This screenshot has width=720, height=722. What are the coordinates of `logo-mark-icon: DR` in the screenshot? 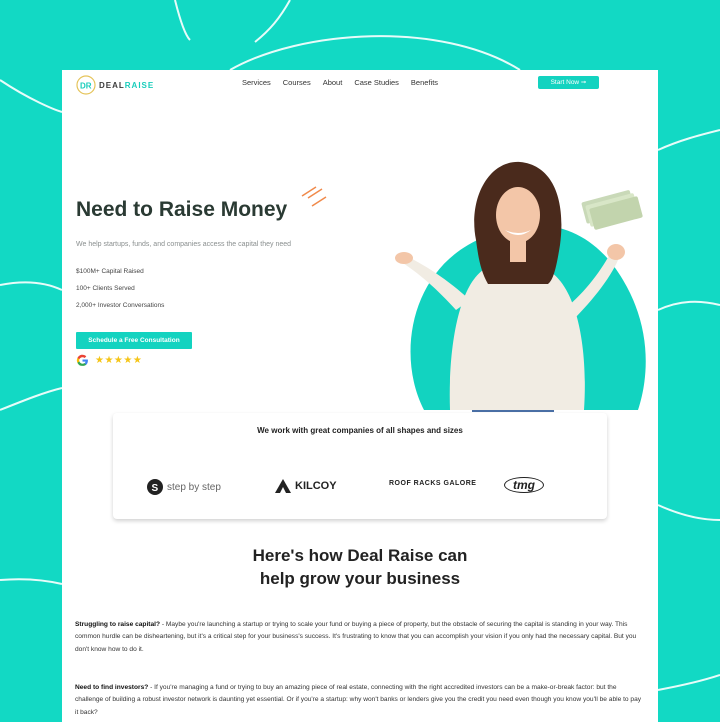 It's located at (86, 85).